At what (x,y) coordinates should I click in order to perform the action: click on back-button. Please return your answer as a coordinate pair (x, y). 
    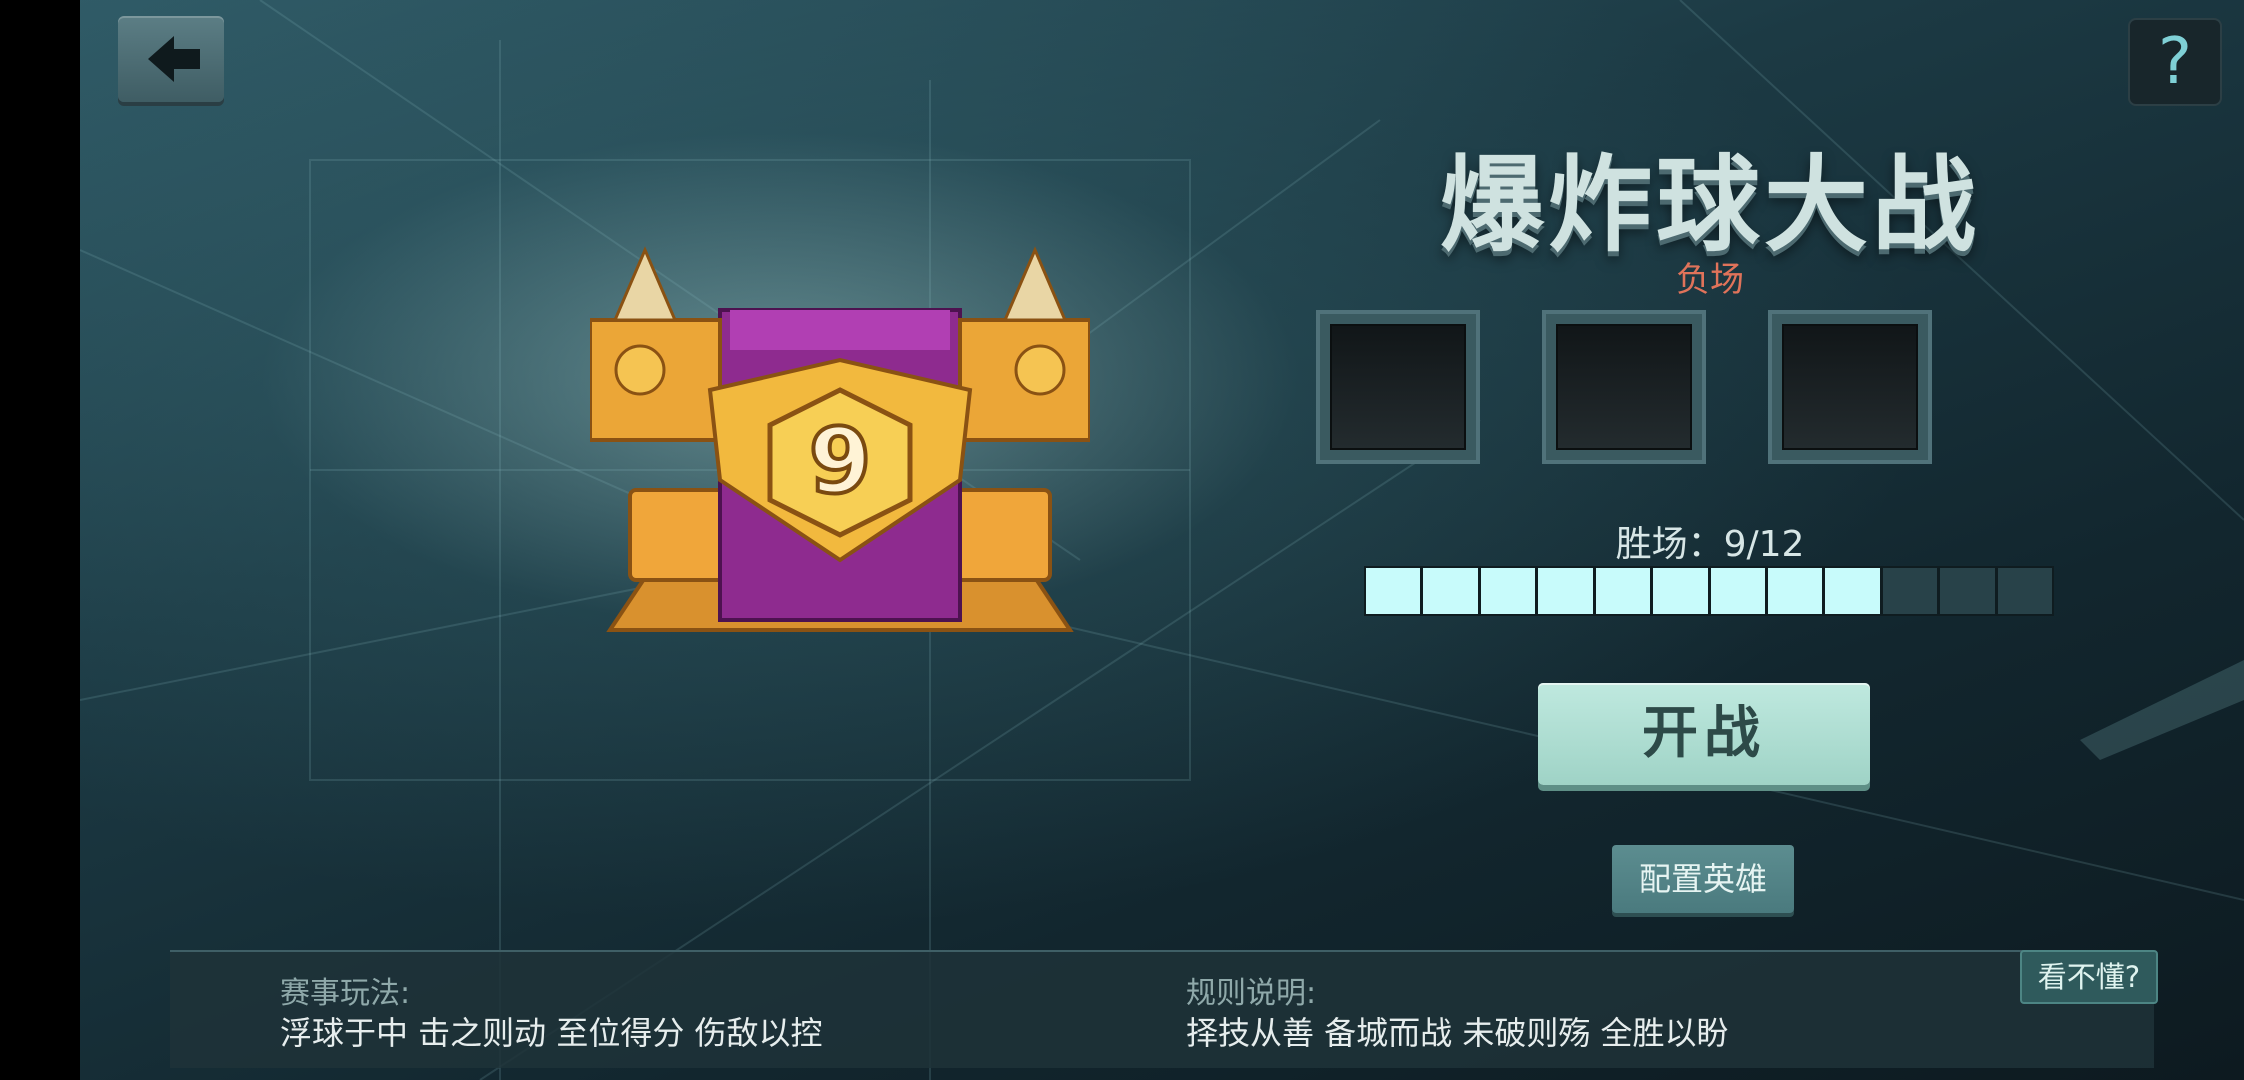
    Looking at the image, I should click on (171, 59).